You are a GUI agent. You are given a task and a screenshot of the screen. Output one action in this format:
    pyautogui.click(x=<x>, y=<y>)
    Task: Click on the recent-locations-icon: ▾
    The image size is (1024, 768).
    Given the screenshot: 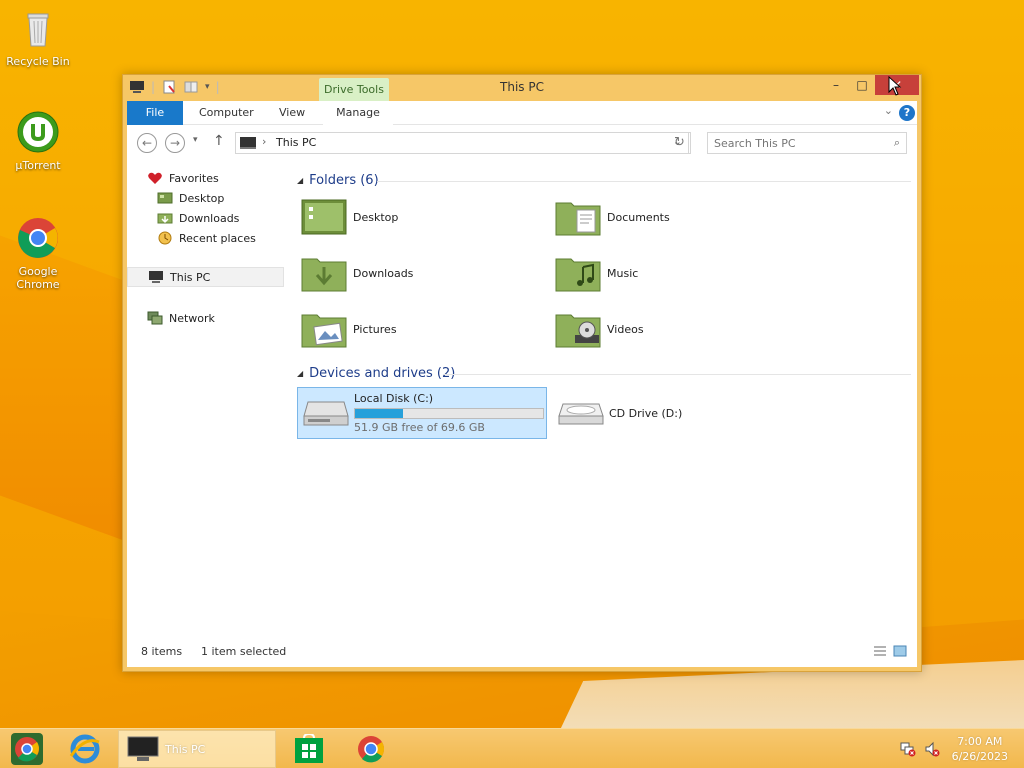 What is the action you would take?
    pyautogui.click(x=195, y=140)
    